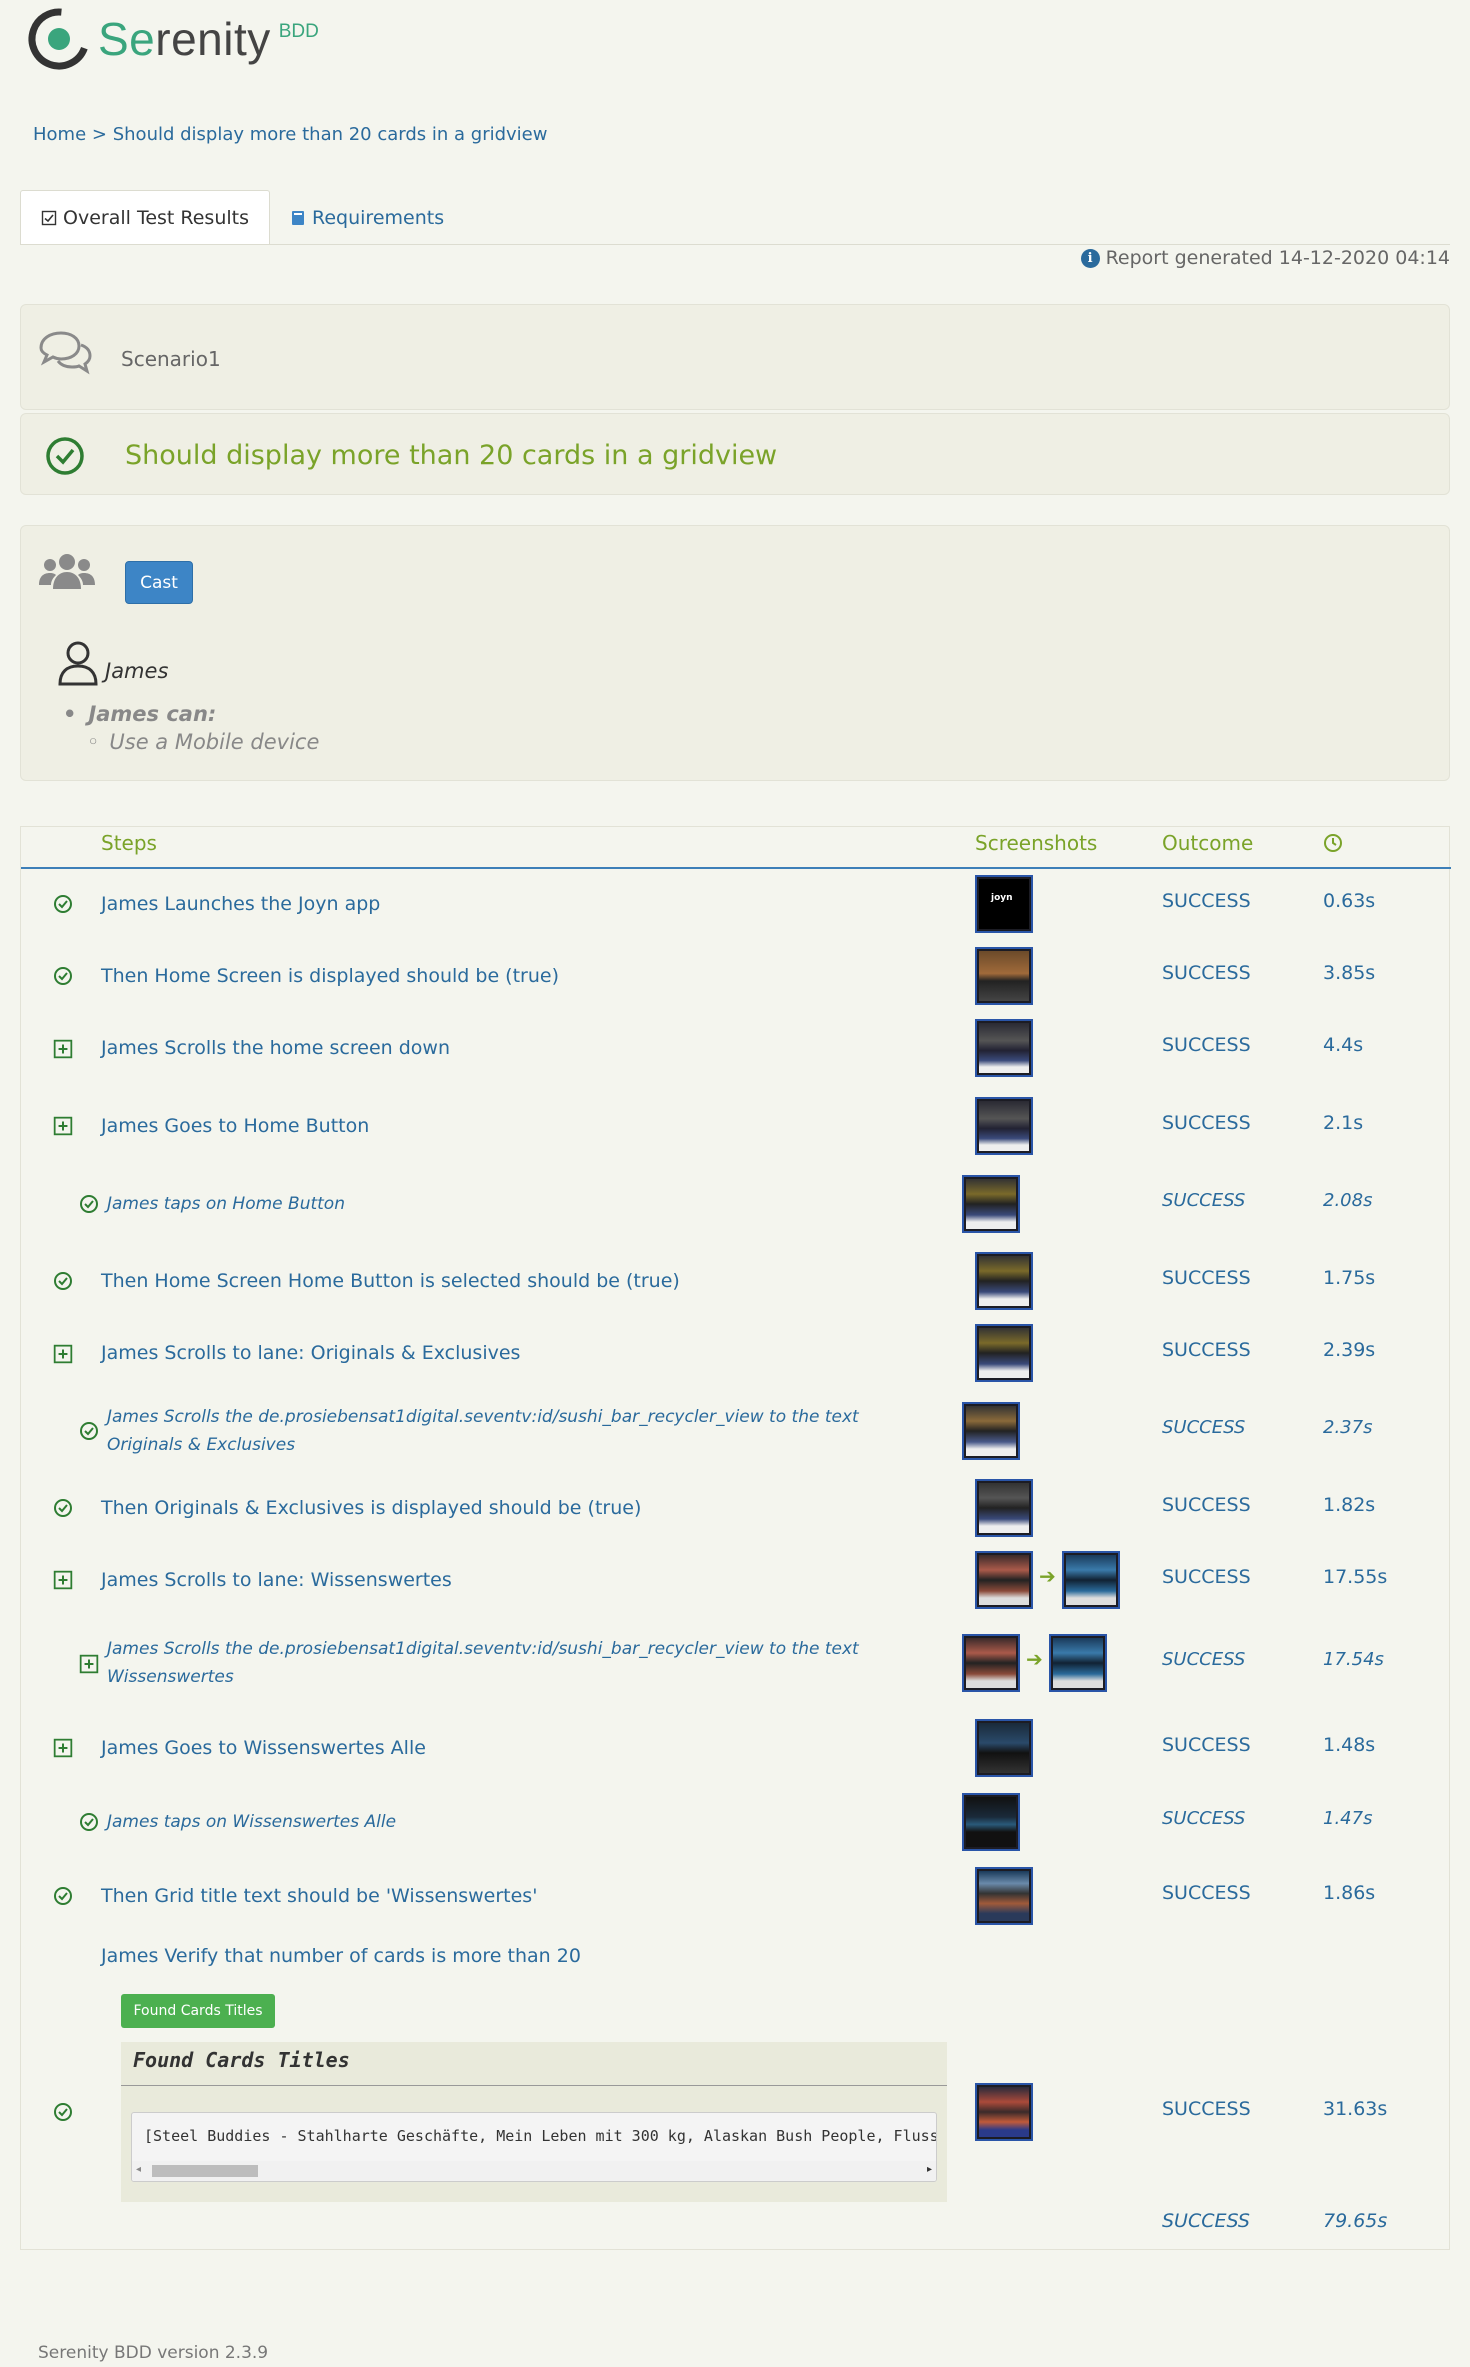 This screenshot has width=1470, height=2367. I want to click on horizontal-scrollbar: ◂ ▸, so click(534, 2171).